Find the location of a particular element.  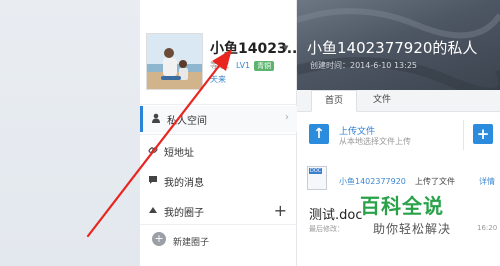

profile-card: 小鱼14023... ▼ 等级： LV1 青铜 天来 is located at coordinates (221, 51).